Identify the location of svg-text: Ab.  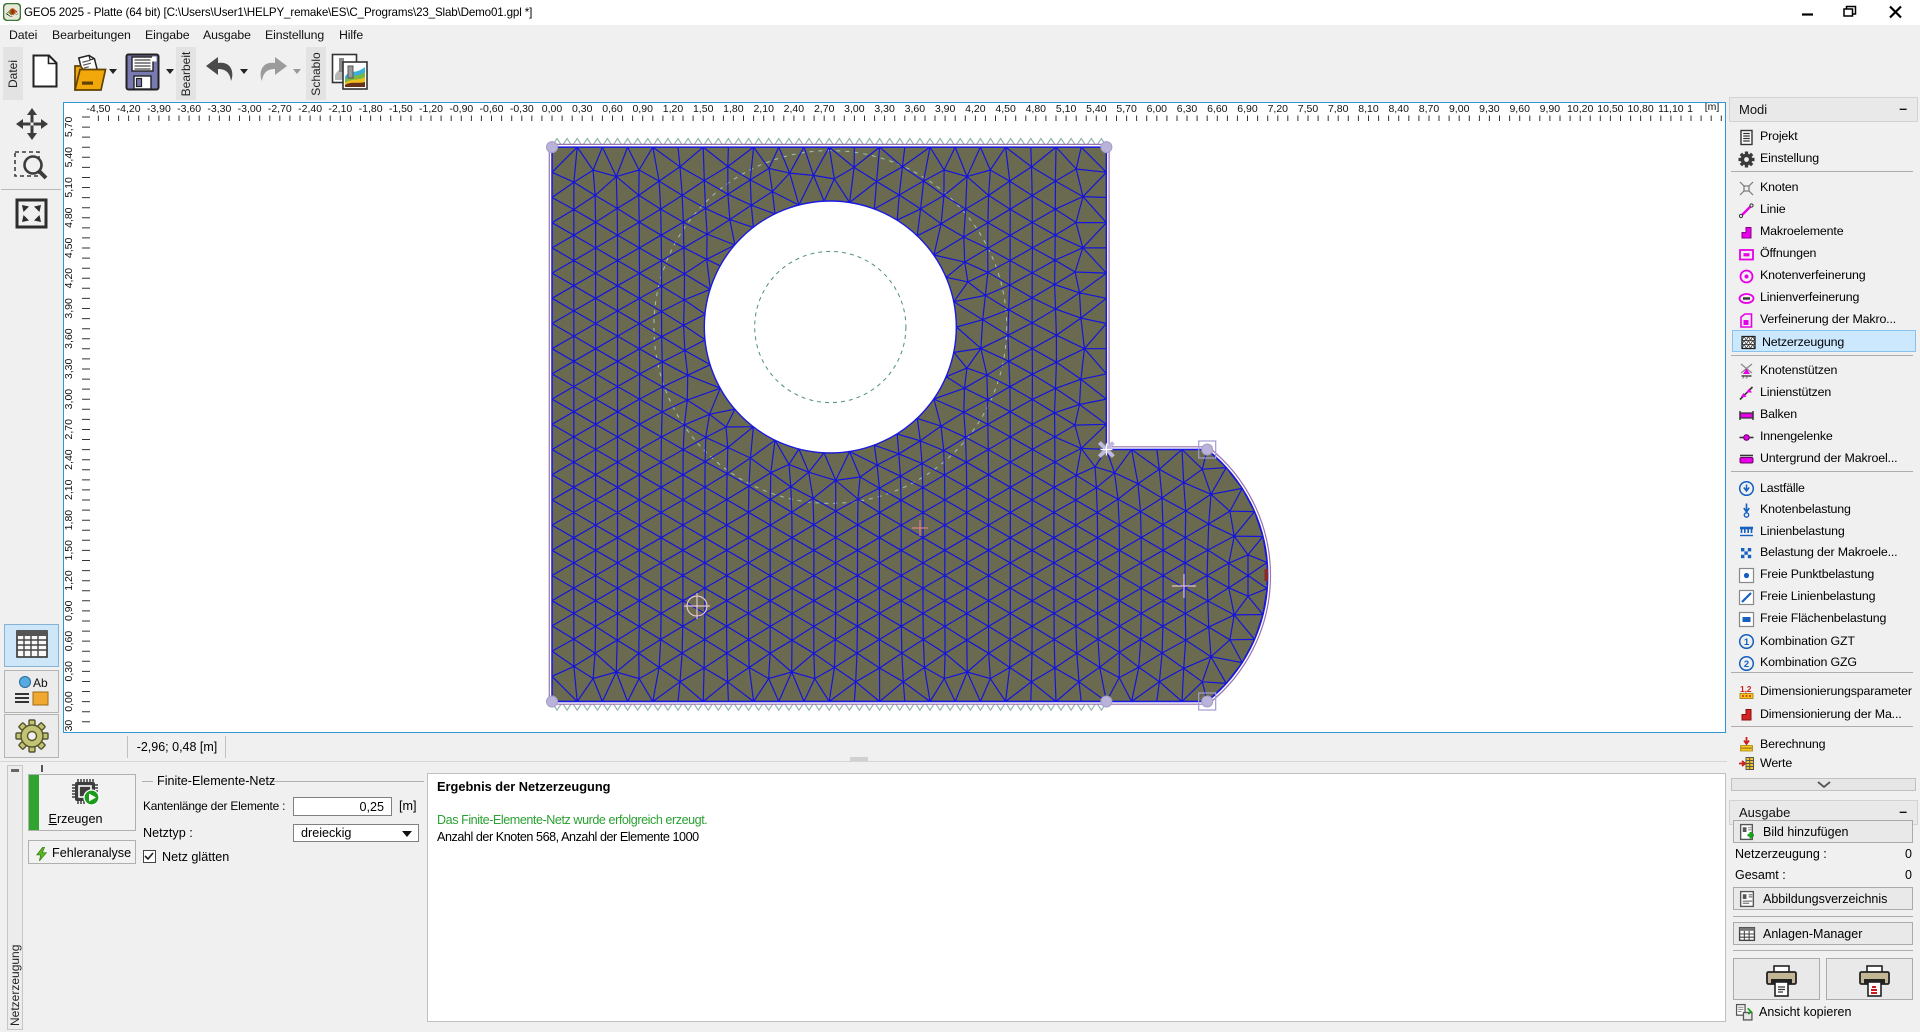
(40, 683).